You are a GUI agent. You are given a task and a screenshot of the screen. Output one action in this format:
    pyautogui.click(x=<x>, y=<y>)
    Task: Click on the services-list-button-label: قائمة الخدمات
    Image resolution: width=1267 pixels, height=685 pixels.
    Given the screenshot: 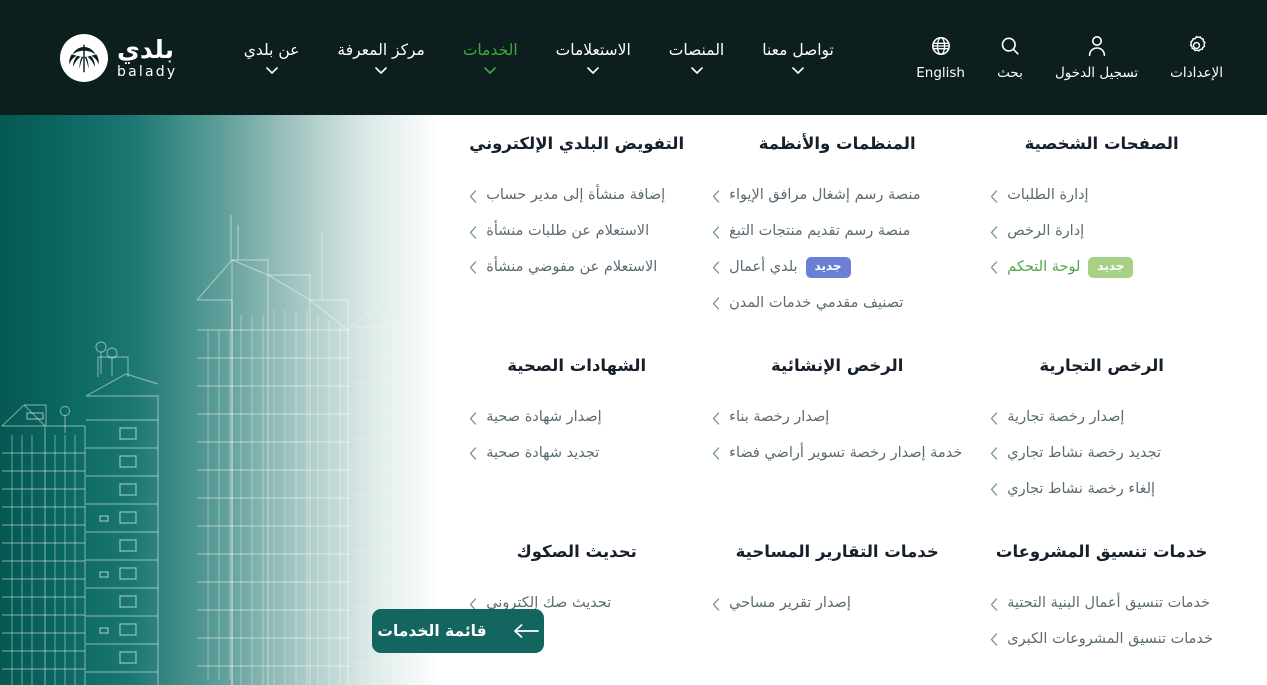 What is the action you would take?
    pyautogui.click(x=432, y=631)
    